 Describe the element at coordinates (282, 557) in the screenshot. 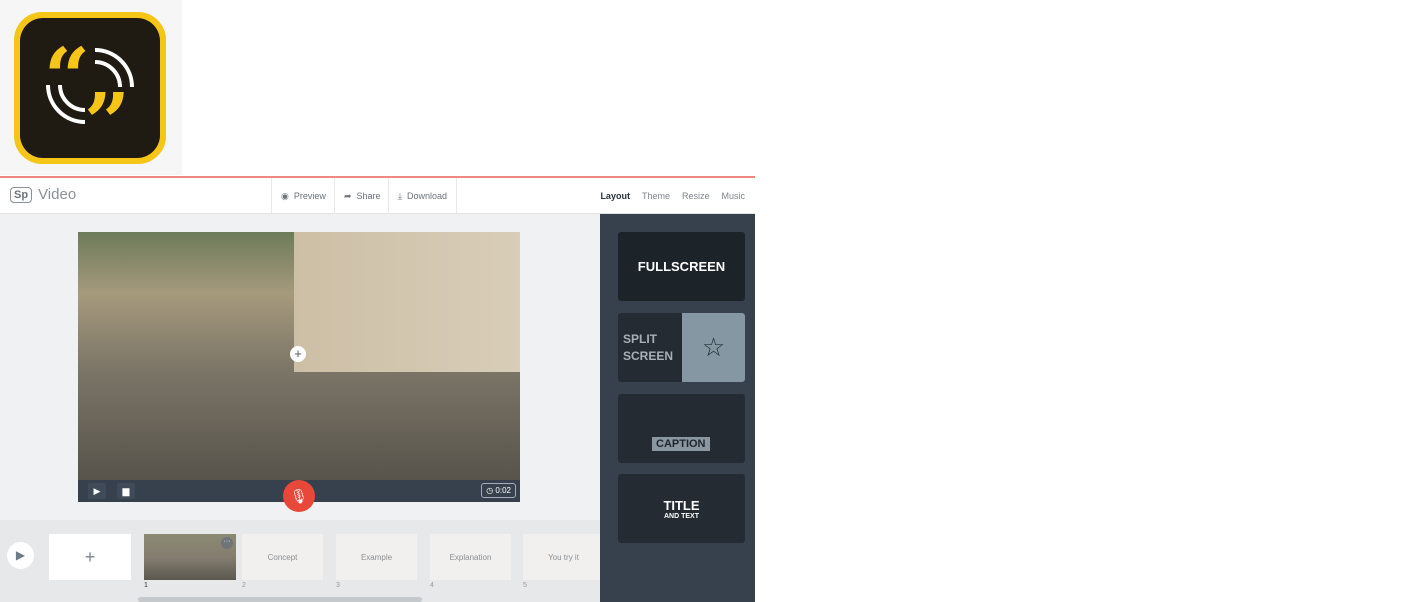

I see `slide-thumbnail: Concept` at that location.